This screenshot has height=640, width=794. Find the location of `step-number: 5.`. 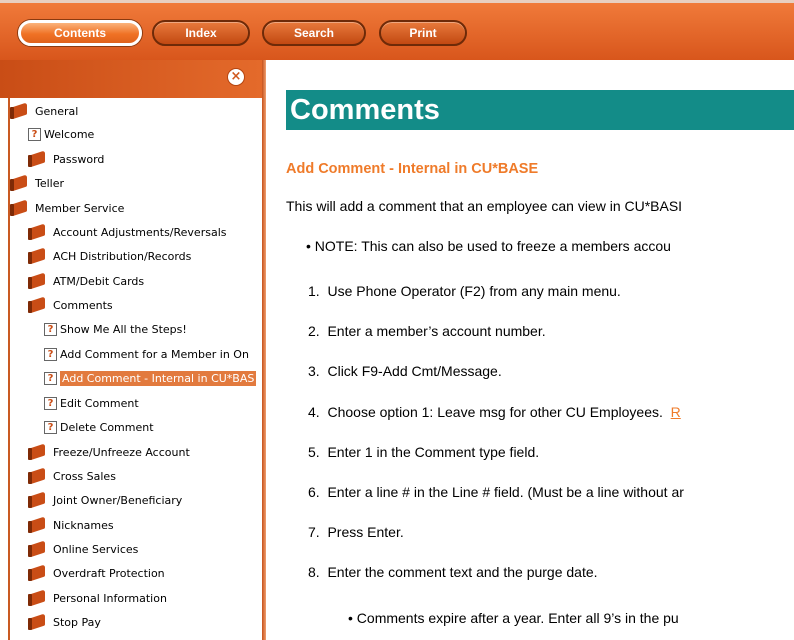

step-number: 5. is located at coordinates (314, 452).